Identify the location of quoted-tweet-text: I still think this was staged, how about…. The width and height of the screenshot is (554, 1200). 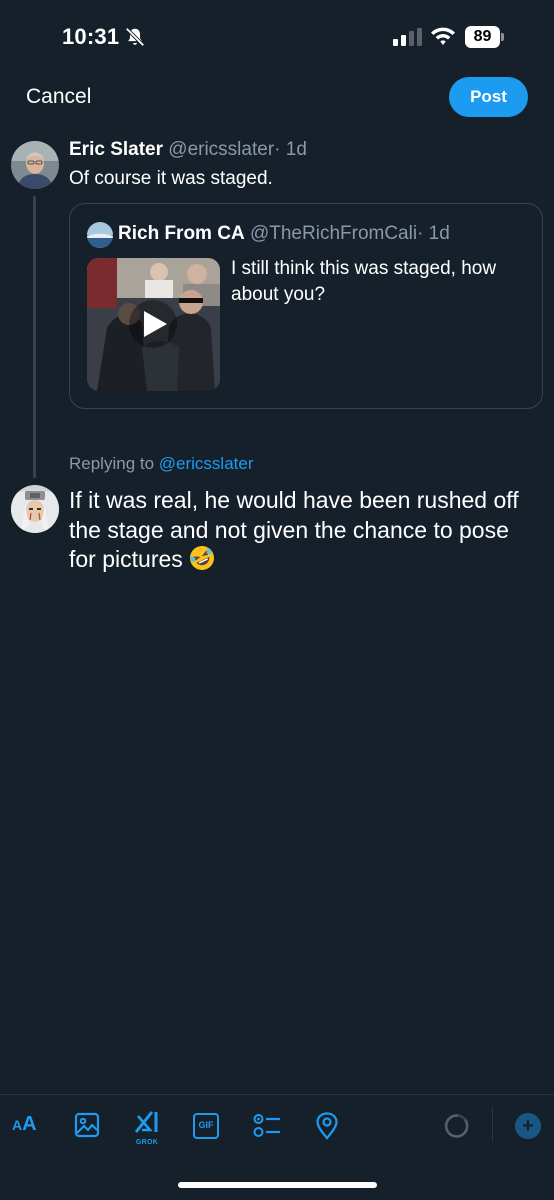
(364, 281).